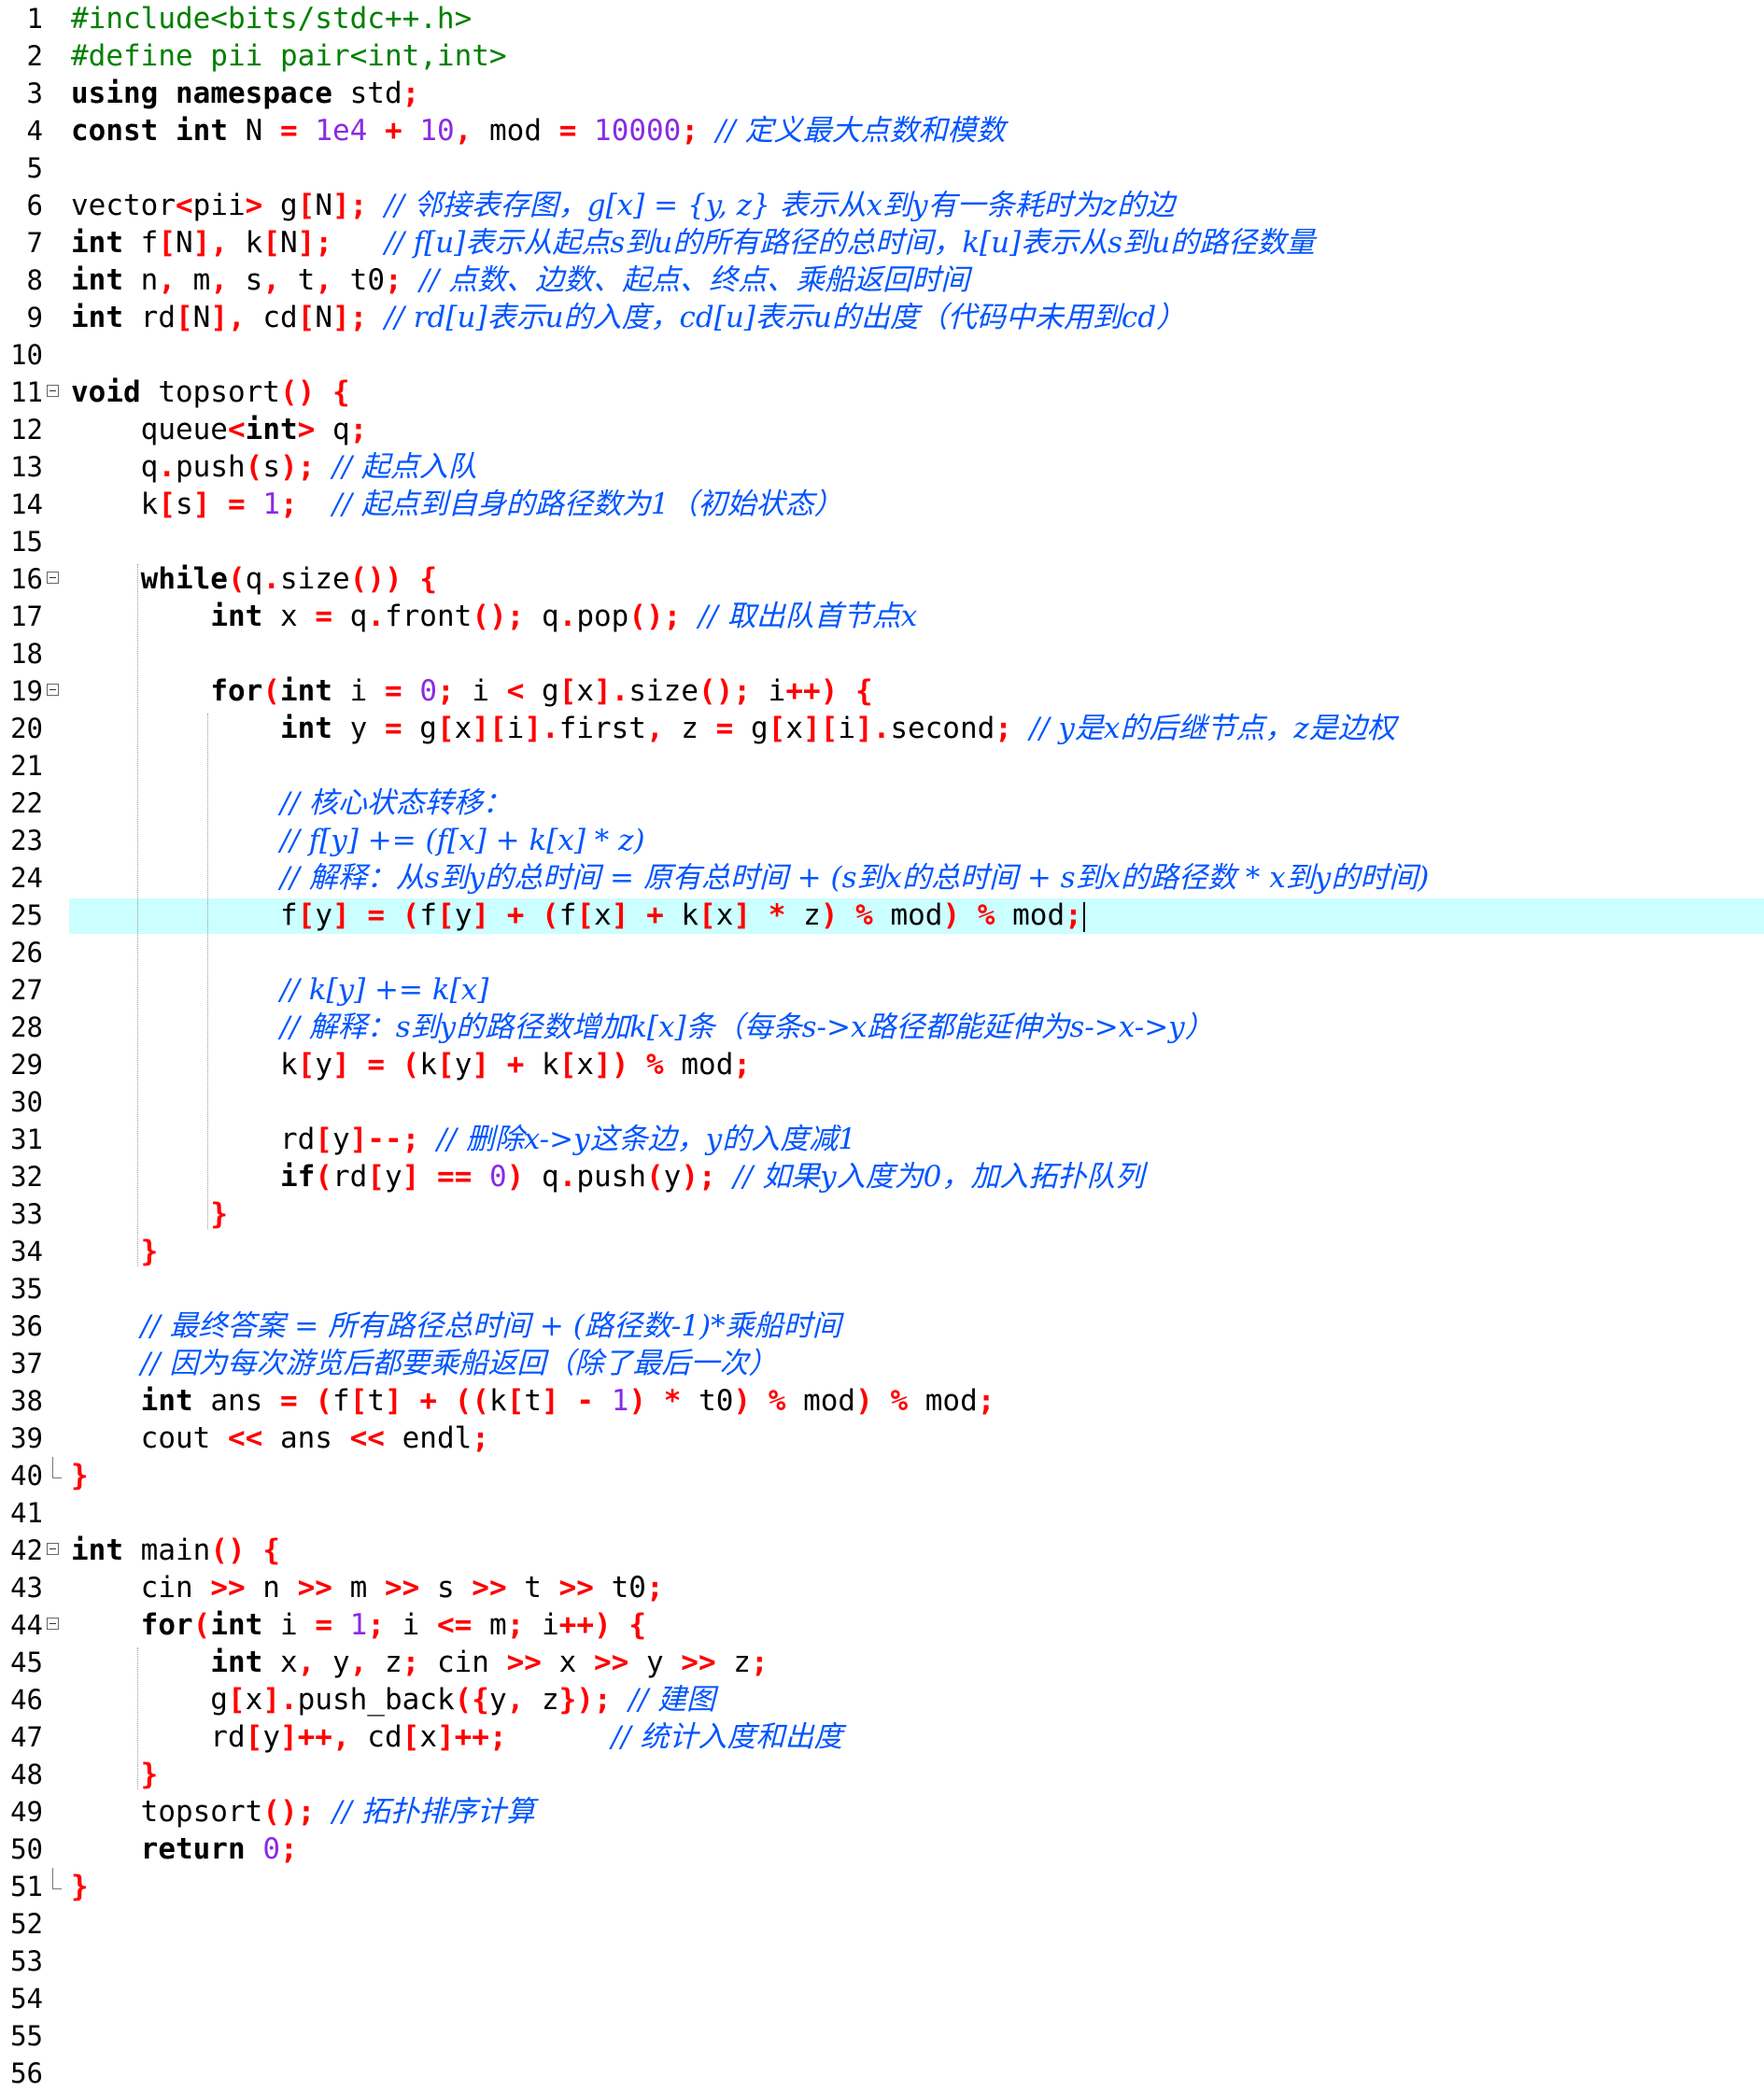 This screenshot has width=1764, height=2092. Describe the element at coordinates (882, 952) in the screenshot. I see `code-line: 26` at that location.